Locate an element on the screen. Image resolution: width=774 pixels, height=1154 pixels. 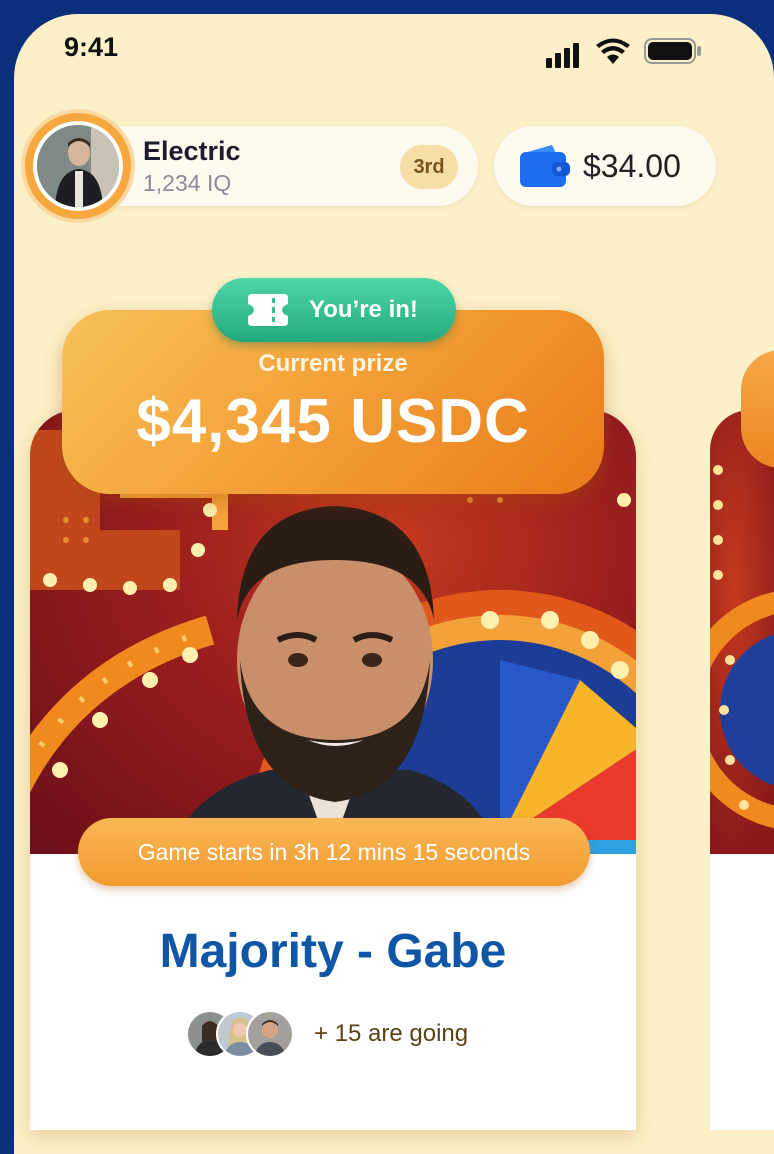
status-icons is located at coordinates (626, 53).